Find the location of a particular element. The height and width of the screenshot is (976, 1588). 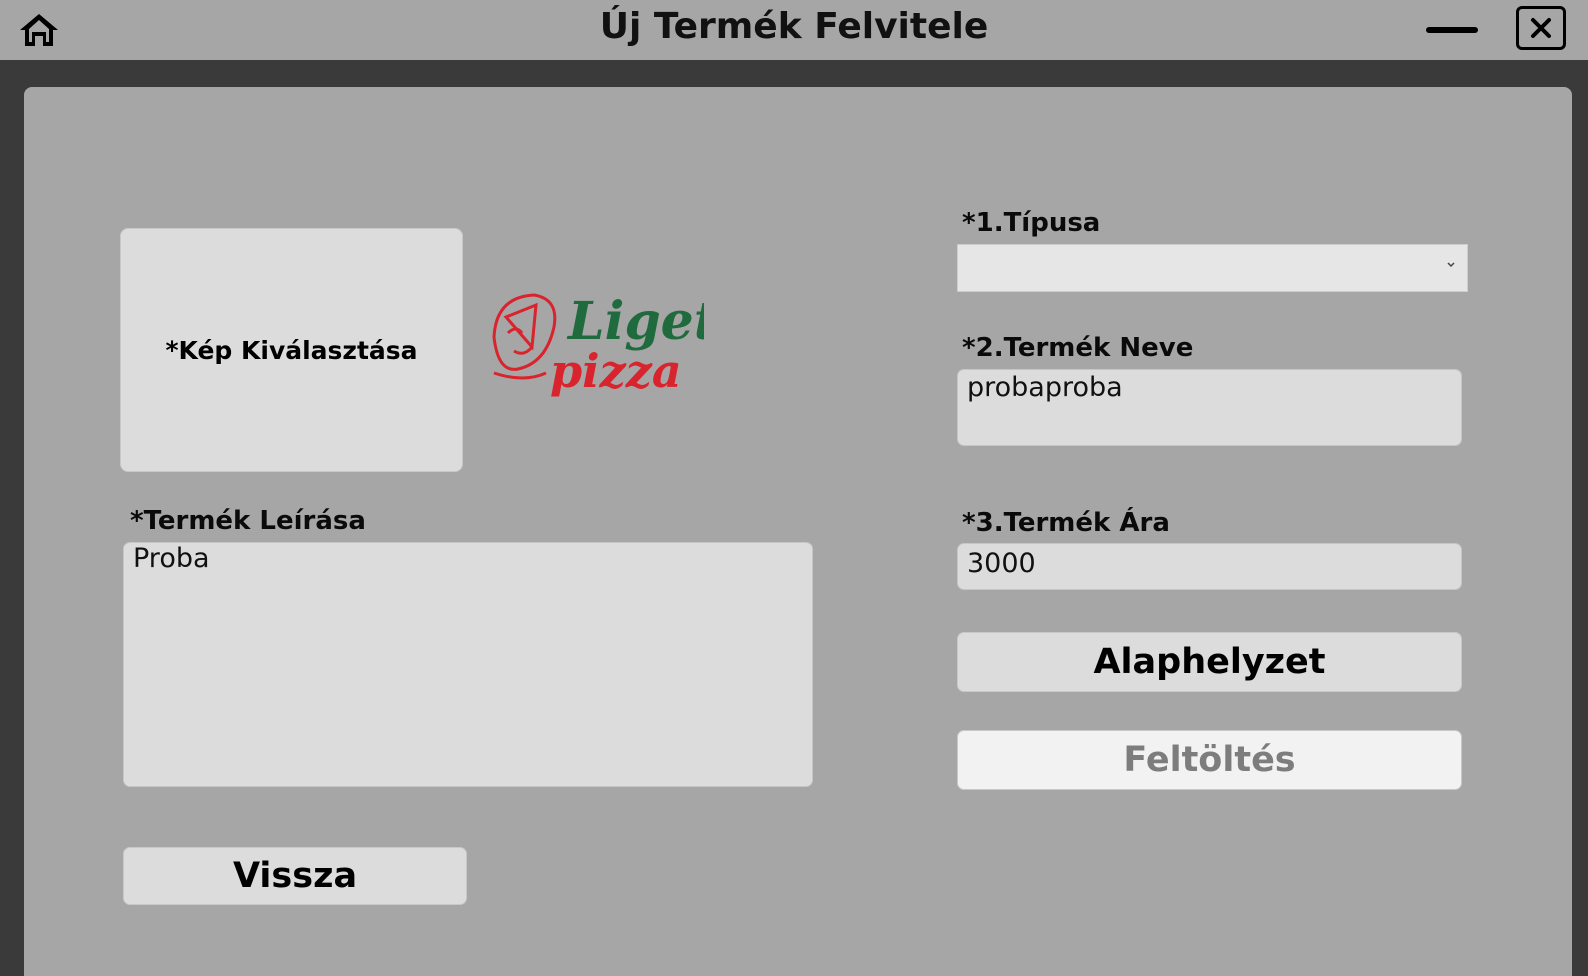

minimize-button is located at coordinates (1452, 30).